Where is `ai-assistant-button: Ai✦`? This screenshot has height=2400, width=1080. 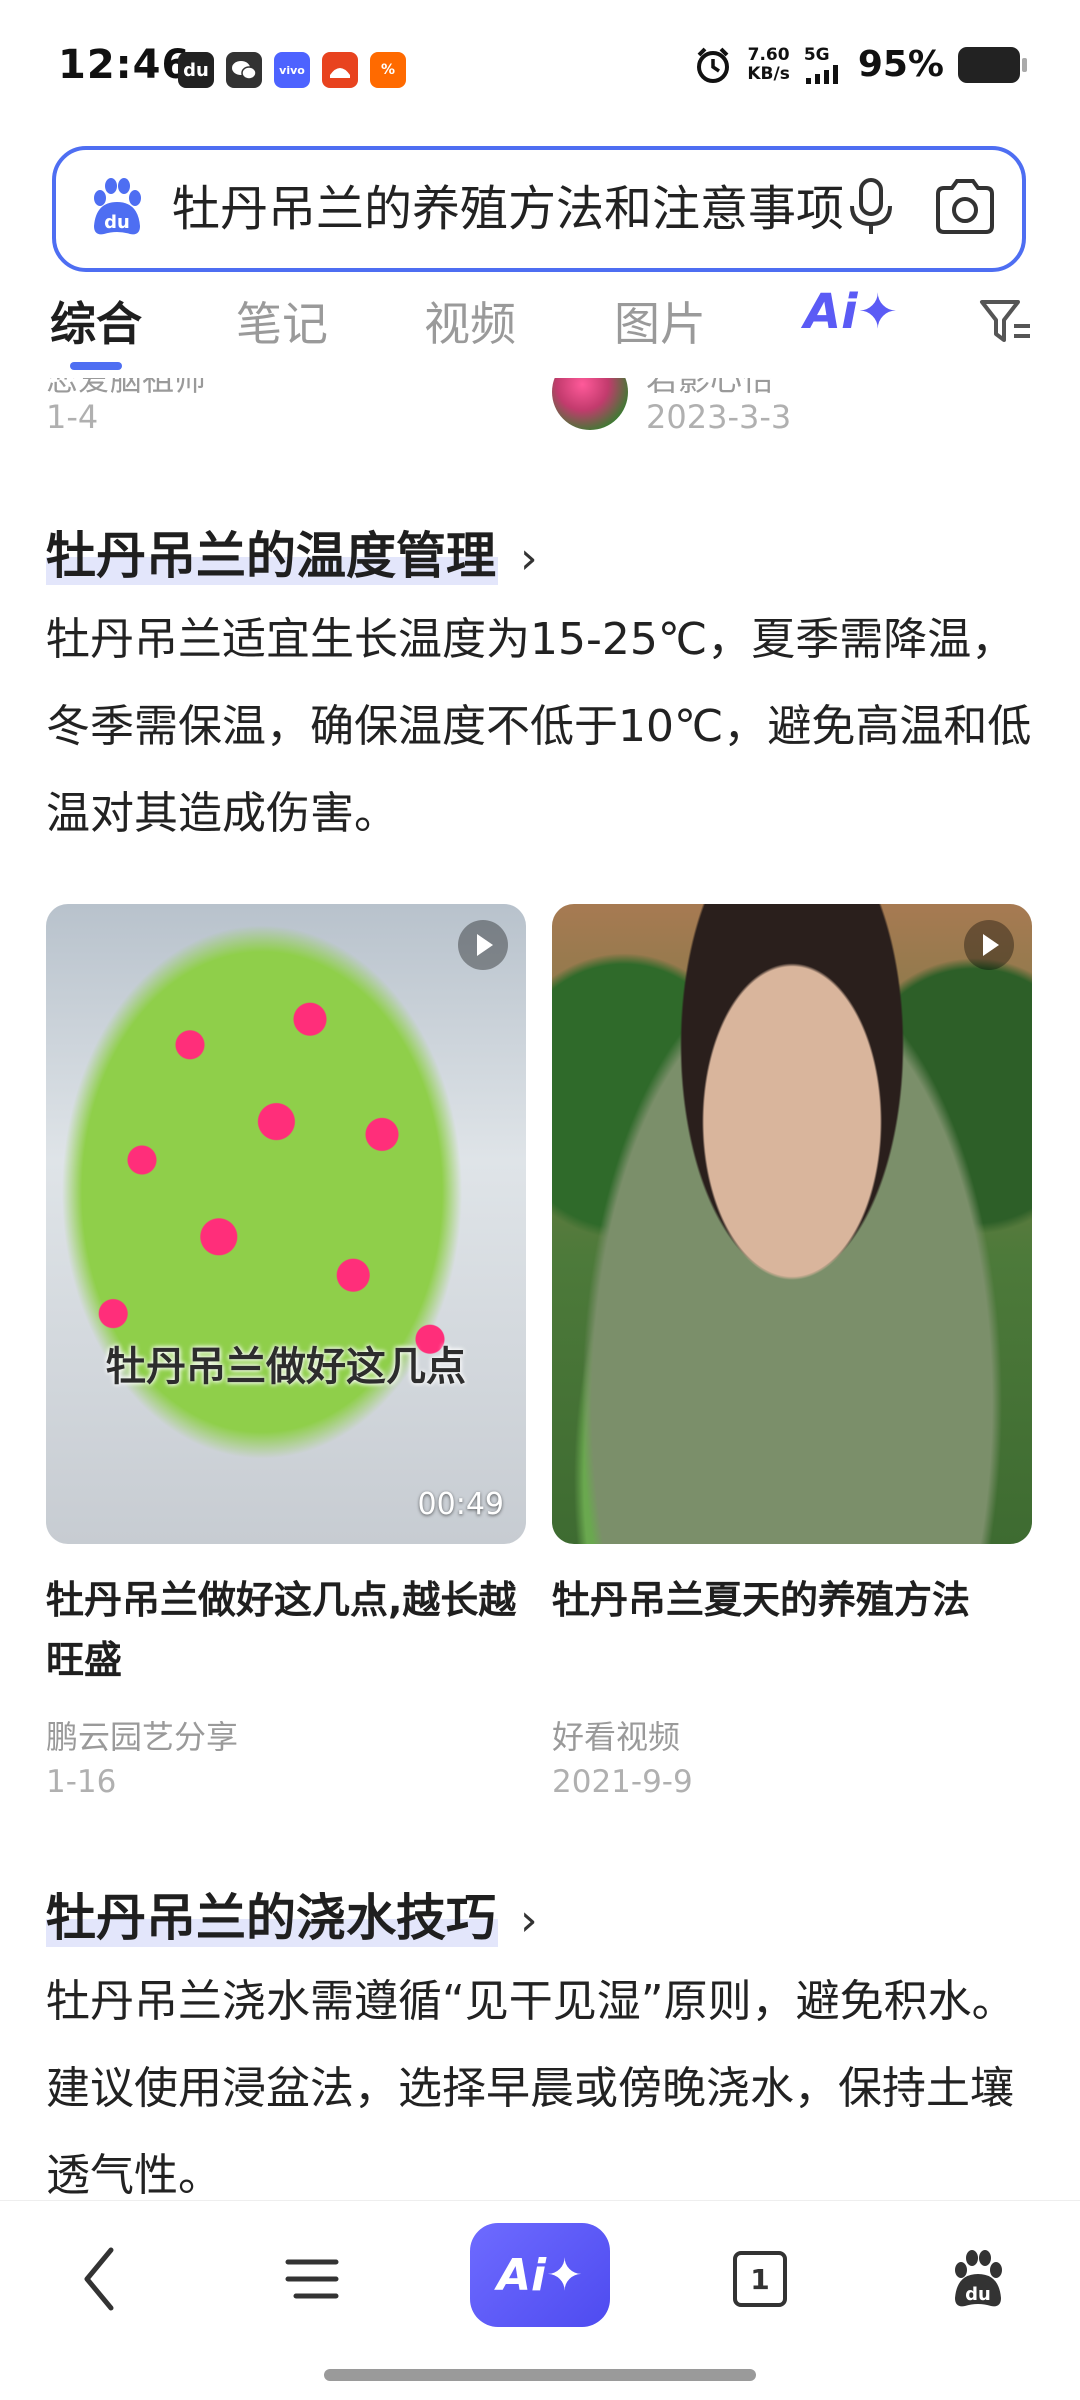
ai-assistant-button: Ai✦ is located at coordinates (540, 2275).